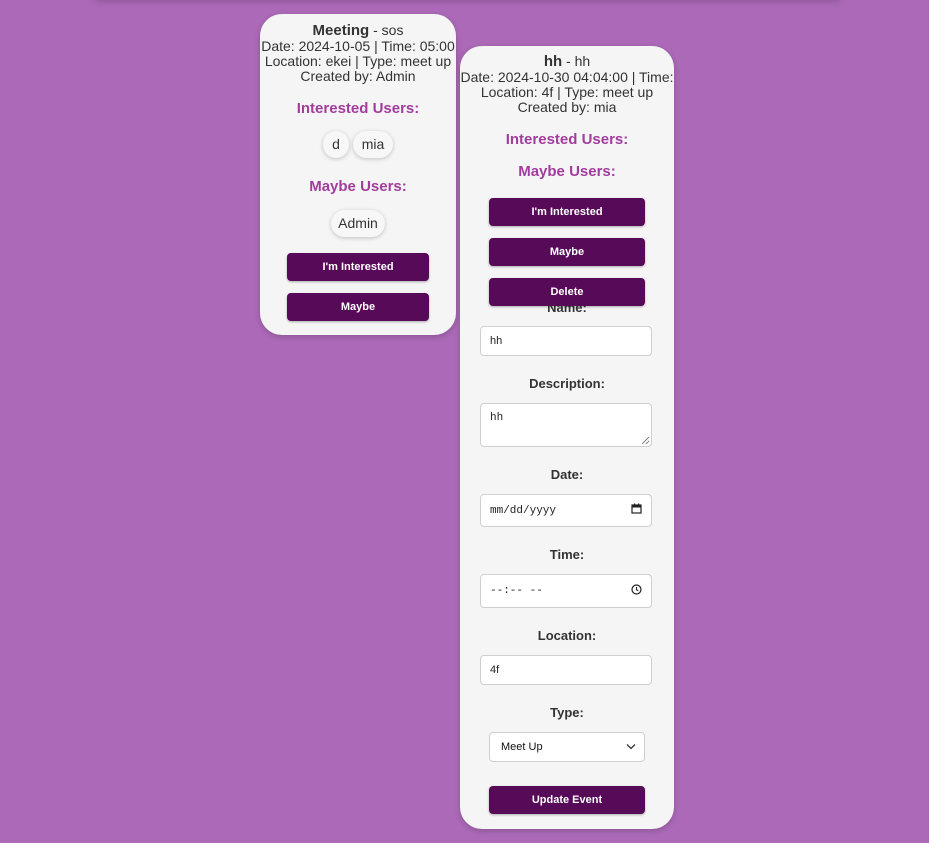  Describe the element at coordinates (631, 747) in the screenshot. I see `chevron-down-icon` at that location.